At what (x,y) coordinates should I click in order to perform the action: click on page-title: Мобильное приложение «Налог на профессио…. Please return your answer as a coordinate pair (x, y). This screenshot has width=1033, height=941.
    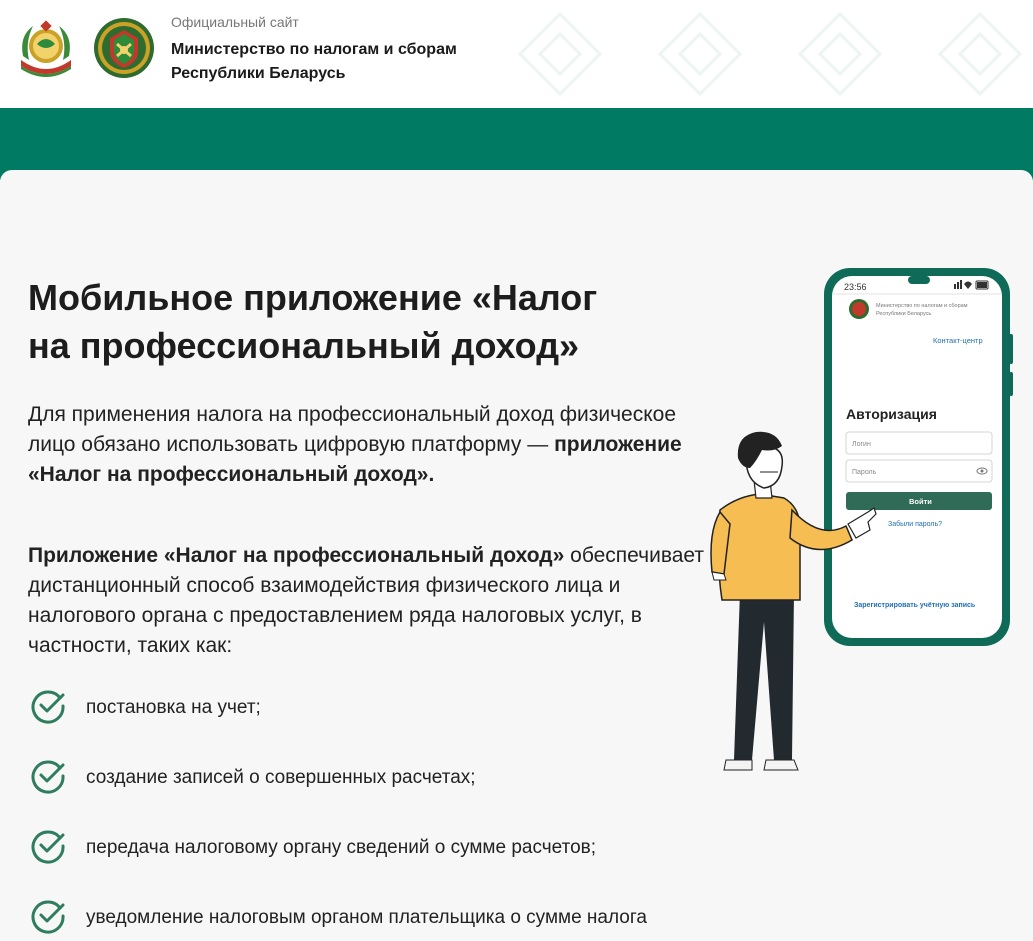
    Looking at the image, I should click on (348, 322).